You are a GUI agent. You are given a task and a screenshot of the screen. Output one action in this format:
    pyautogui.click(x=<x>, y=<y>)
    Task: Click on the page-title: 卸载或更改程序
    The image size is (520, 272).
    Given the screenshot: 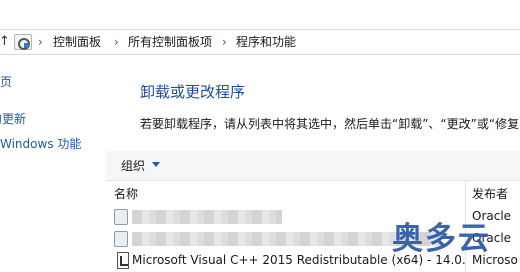 What is the action you would take?
    pyautogui.click(x=193, y=92)
    